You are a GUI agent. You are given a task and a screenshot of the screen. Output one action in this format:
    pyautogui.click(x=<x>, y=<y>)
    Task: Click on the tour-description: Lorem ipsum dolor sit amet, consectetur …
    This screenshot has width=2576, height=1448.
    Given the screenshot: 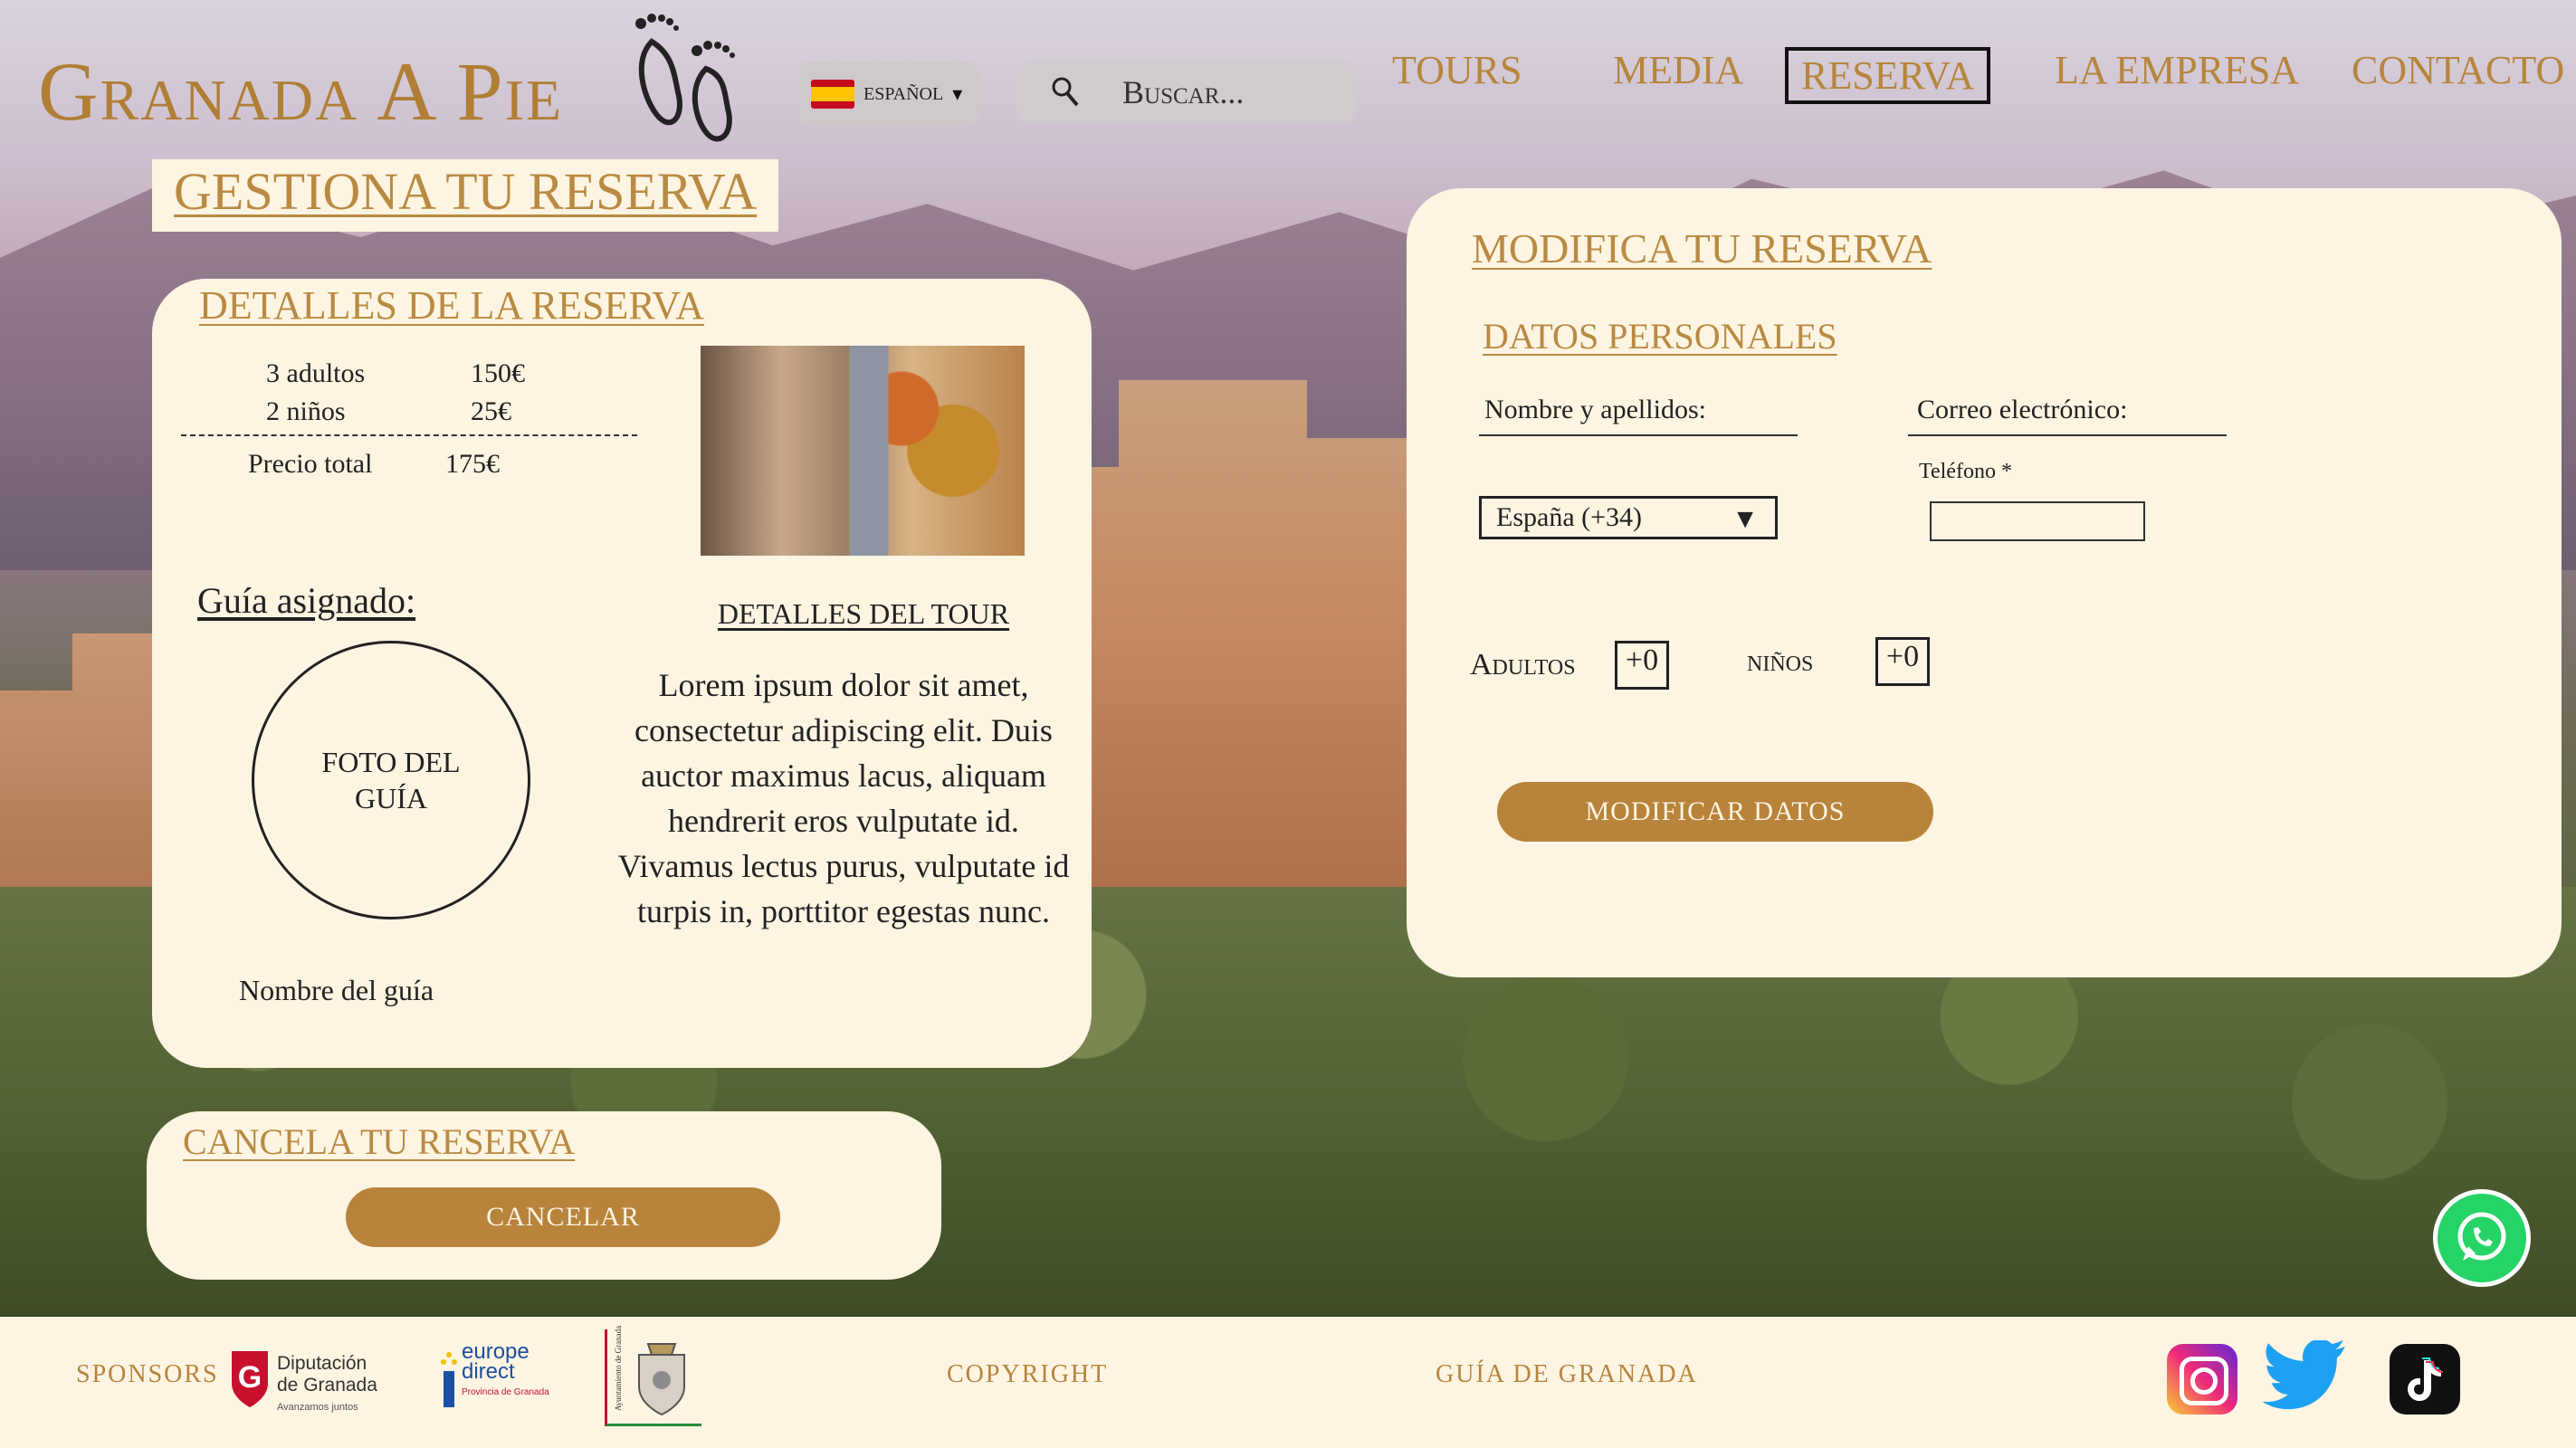 What is the action you would take?
    pyautogui.click(x=844, y=798)
    